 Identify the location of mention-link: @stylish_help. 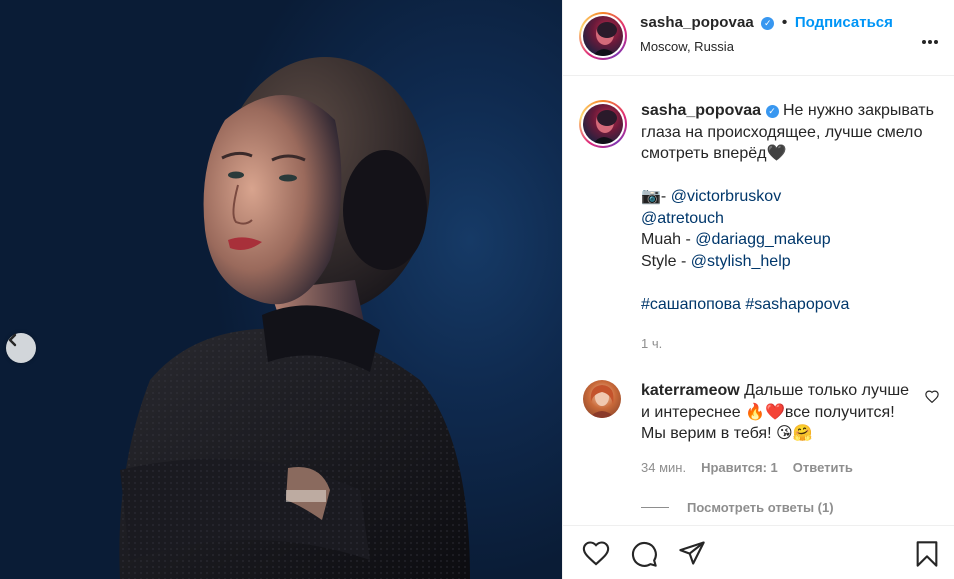
(741, 261).